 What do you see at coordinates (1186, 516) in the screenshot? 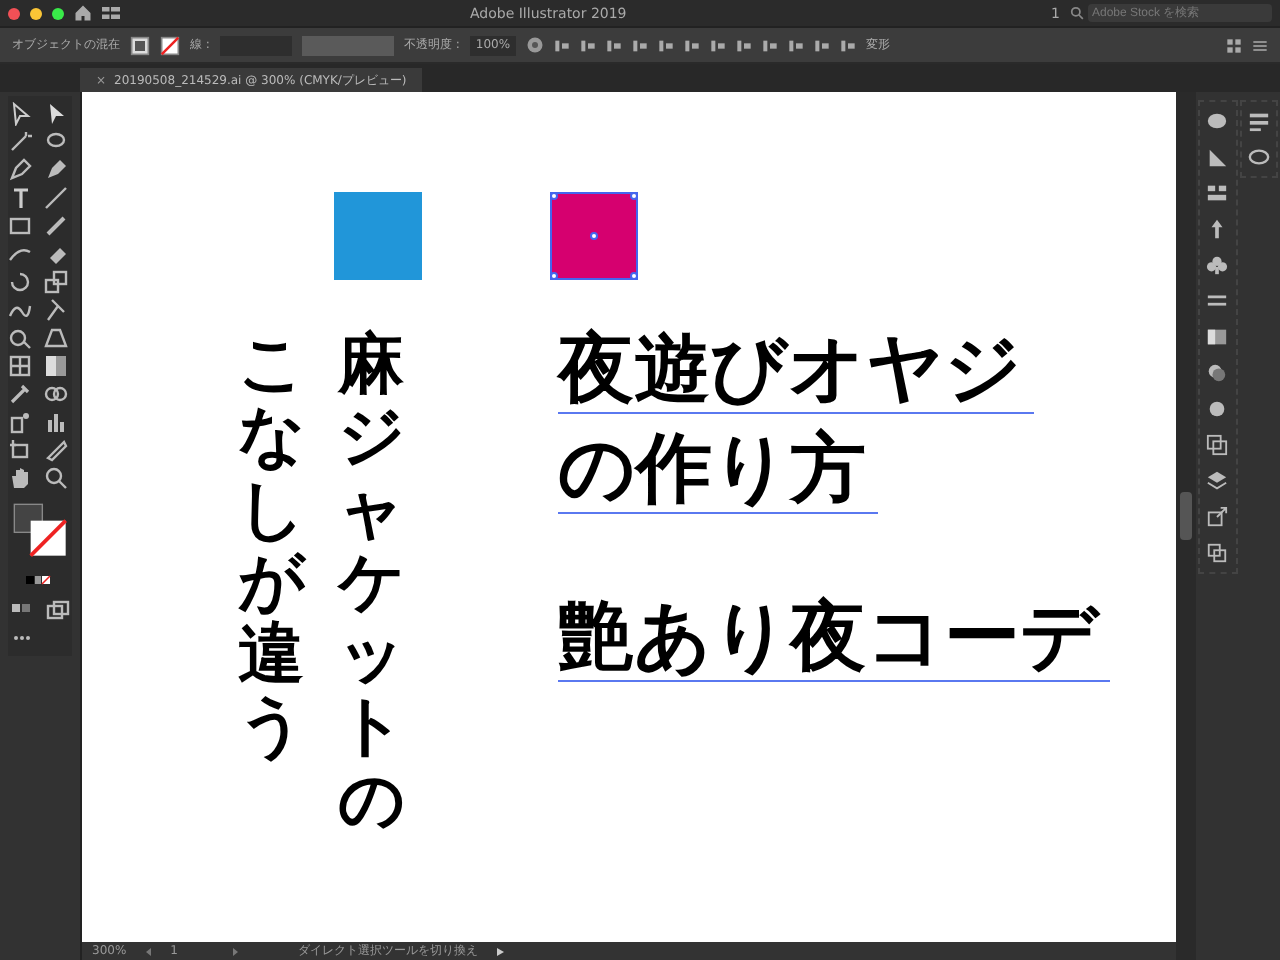
I see `scrollbar-thumb` at bounding box center [1186, 516].